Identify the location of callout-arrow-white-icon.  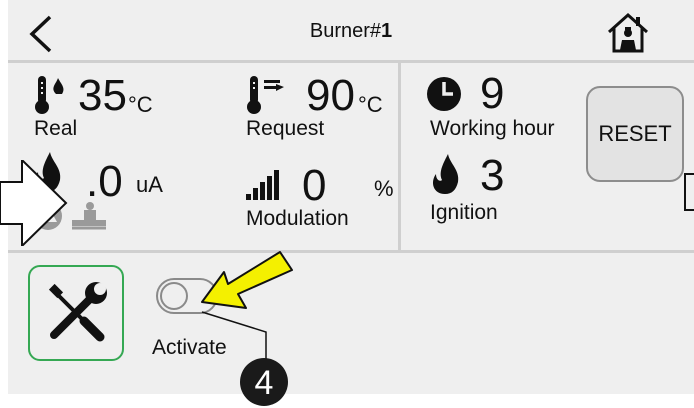
(34, 203).